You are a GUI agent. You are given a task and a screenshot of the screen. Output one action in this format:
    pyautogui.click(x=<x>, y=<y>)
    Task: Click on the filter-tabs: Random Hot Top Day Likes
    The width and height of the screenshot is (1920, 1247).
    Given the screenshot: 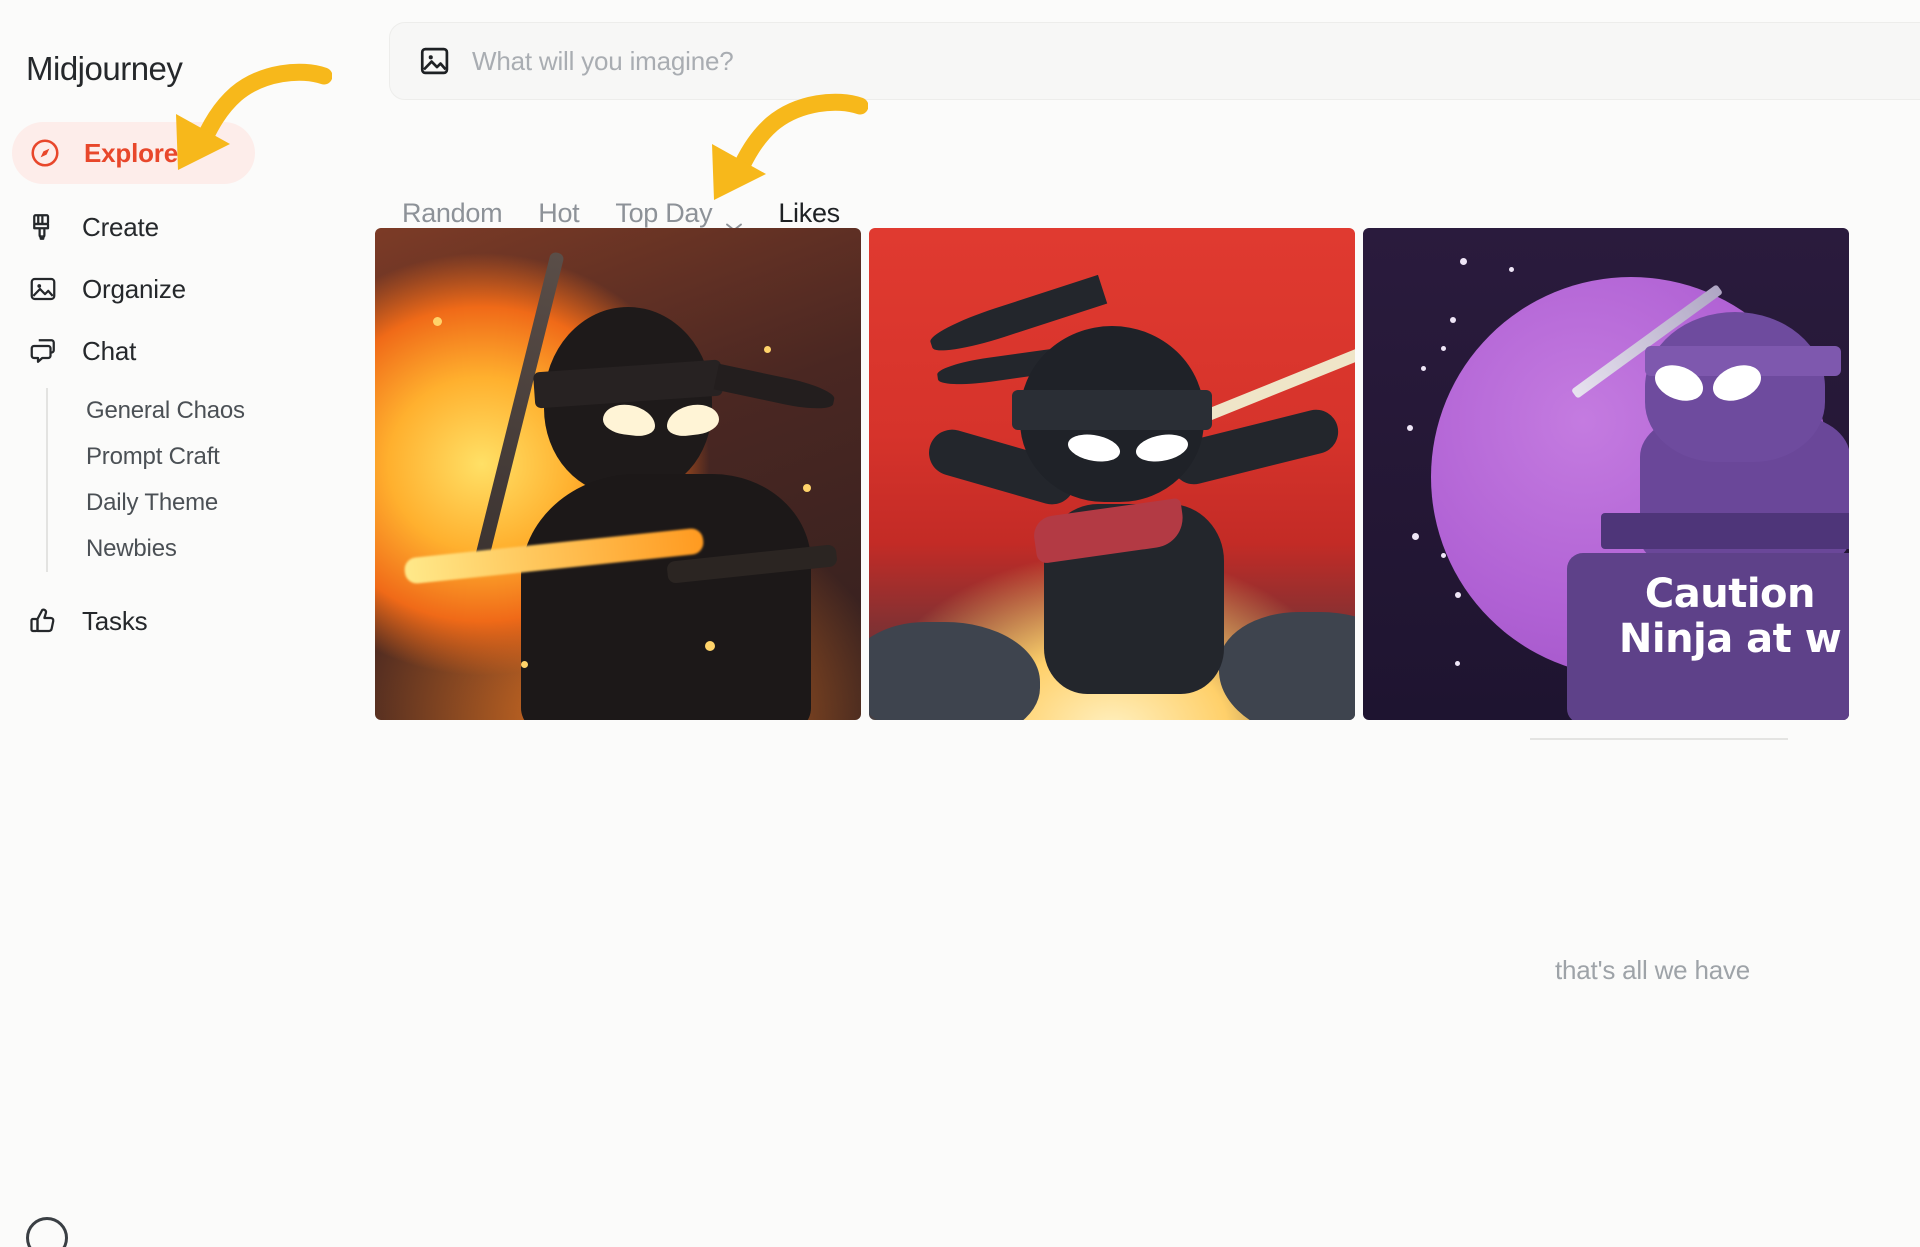 What is the action you would take?
    pyautogui.click(x=623, y=214)
    